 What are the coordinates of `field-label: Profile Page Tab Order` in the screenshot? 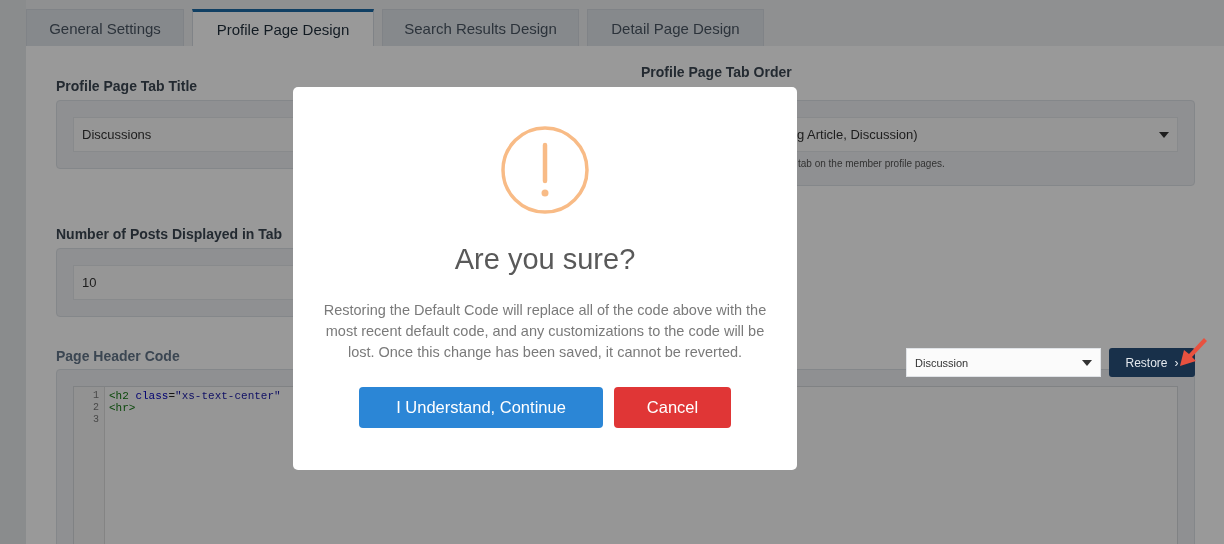 It's located at (717, 73).